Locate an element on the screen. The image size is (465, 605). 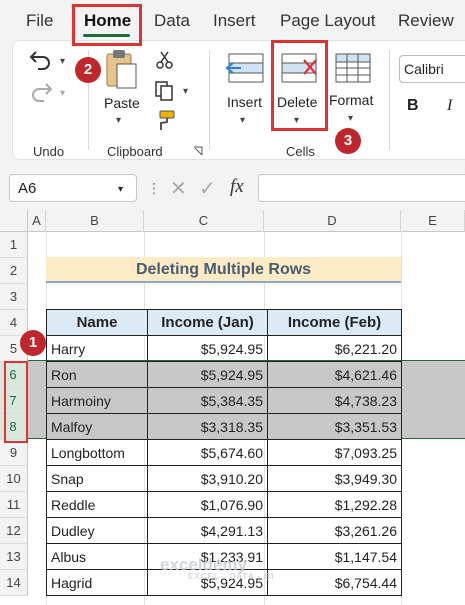
format-dropdown-icon: ▾ is located at coordinates (350, 118).